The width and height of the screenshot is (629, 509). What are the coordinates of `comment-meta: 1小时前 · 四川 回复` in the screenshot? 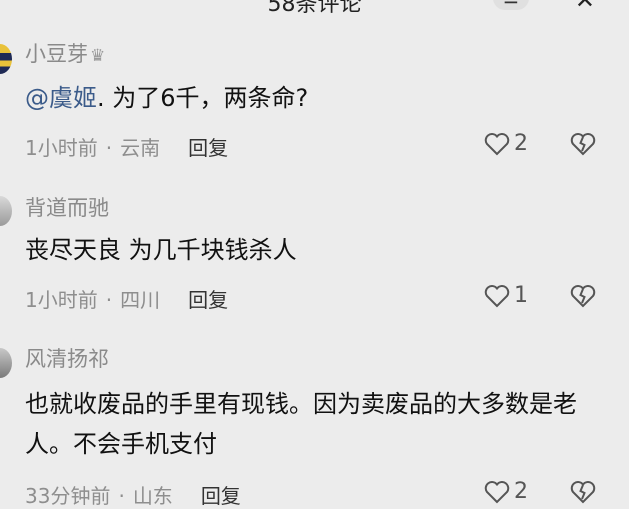 It's located at (126, 298).